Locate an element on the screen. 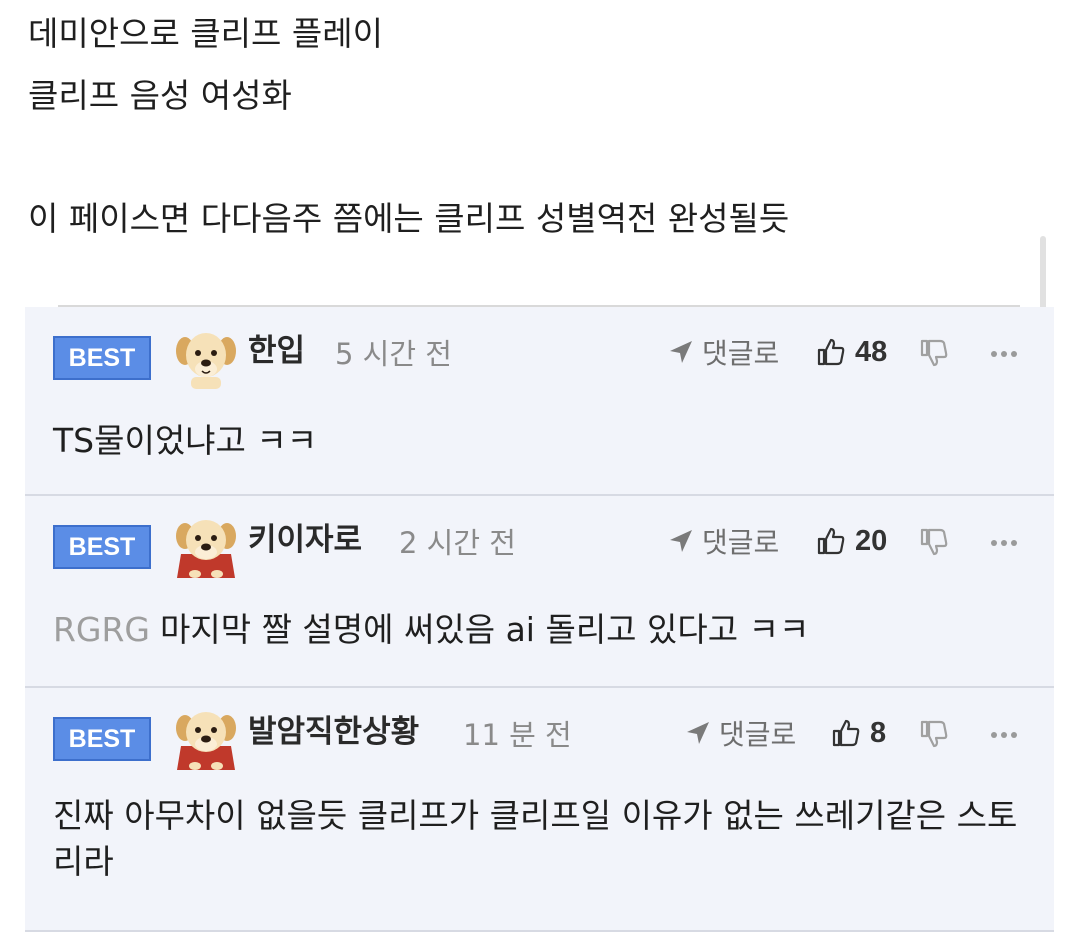 The width and height of the screenshot is (1080, 943). comment-text-body: TS물이었냐고 ㅋㅋ is located at coordinates (185, 440).